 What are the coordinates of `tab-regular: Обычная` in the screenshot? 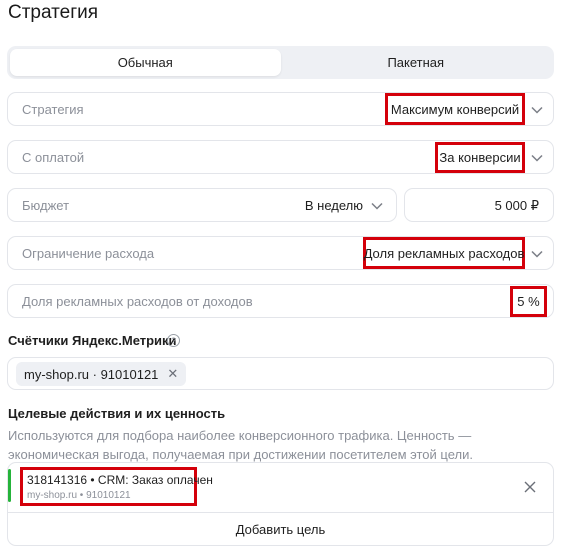 It's located at (145, 62).